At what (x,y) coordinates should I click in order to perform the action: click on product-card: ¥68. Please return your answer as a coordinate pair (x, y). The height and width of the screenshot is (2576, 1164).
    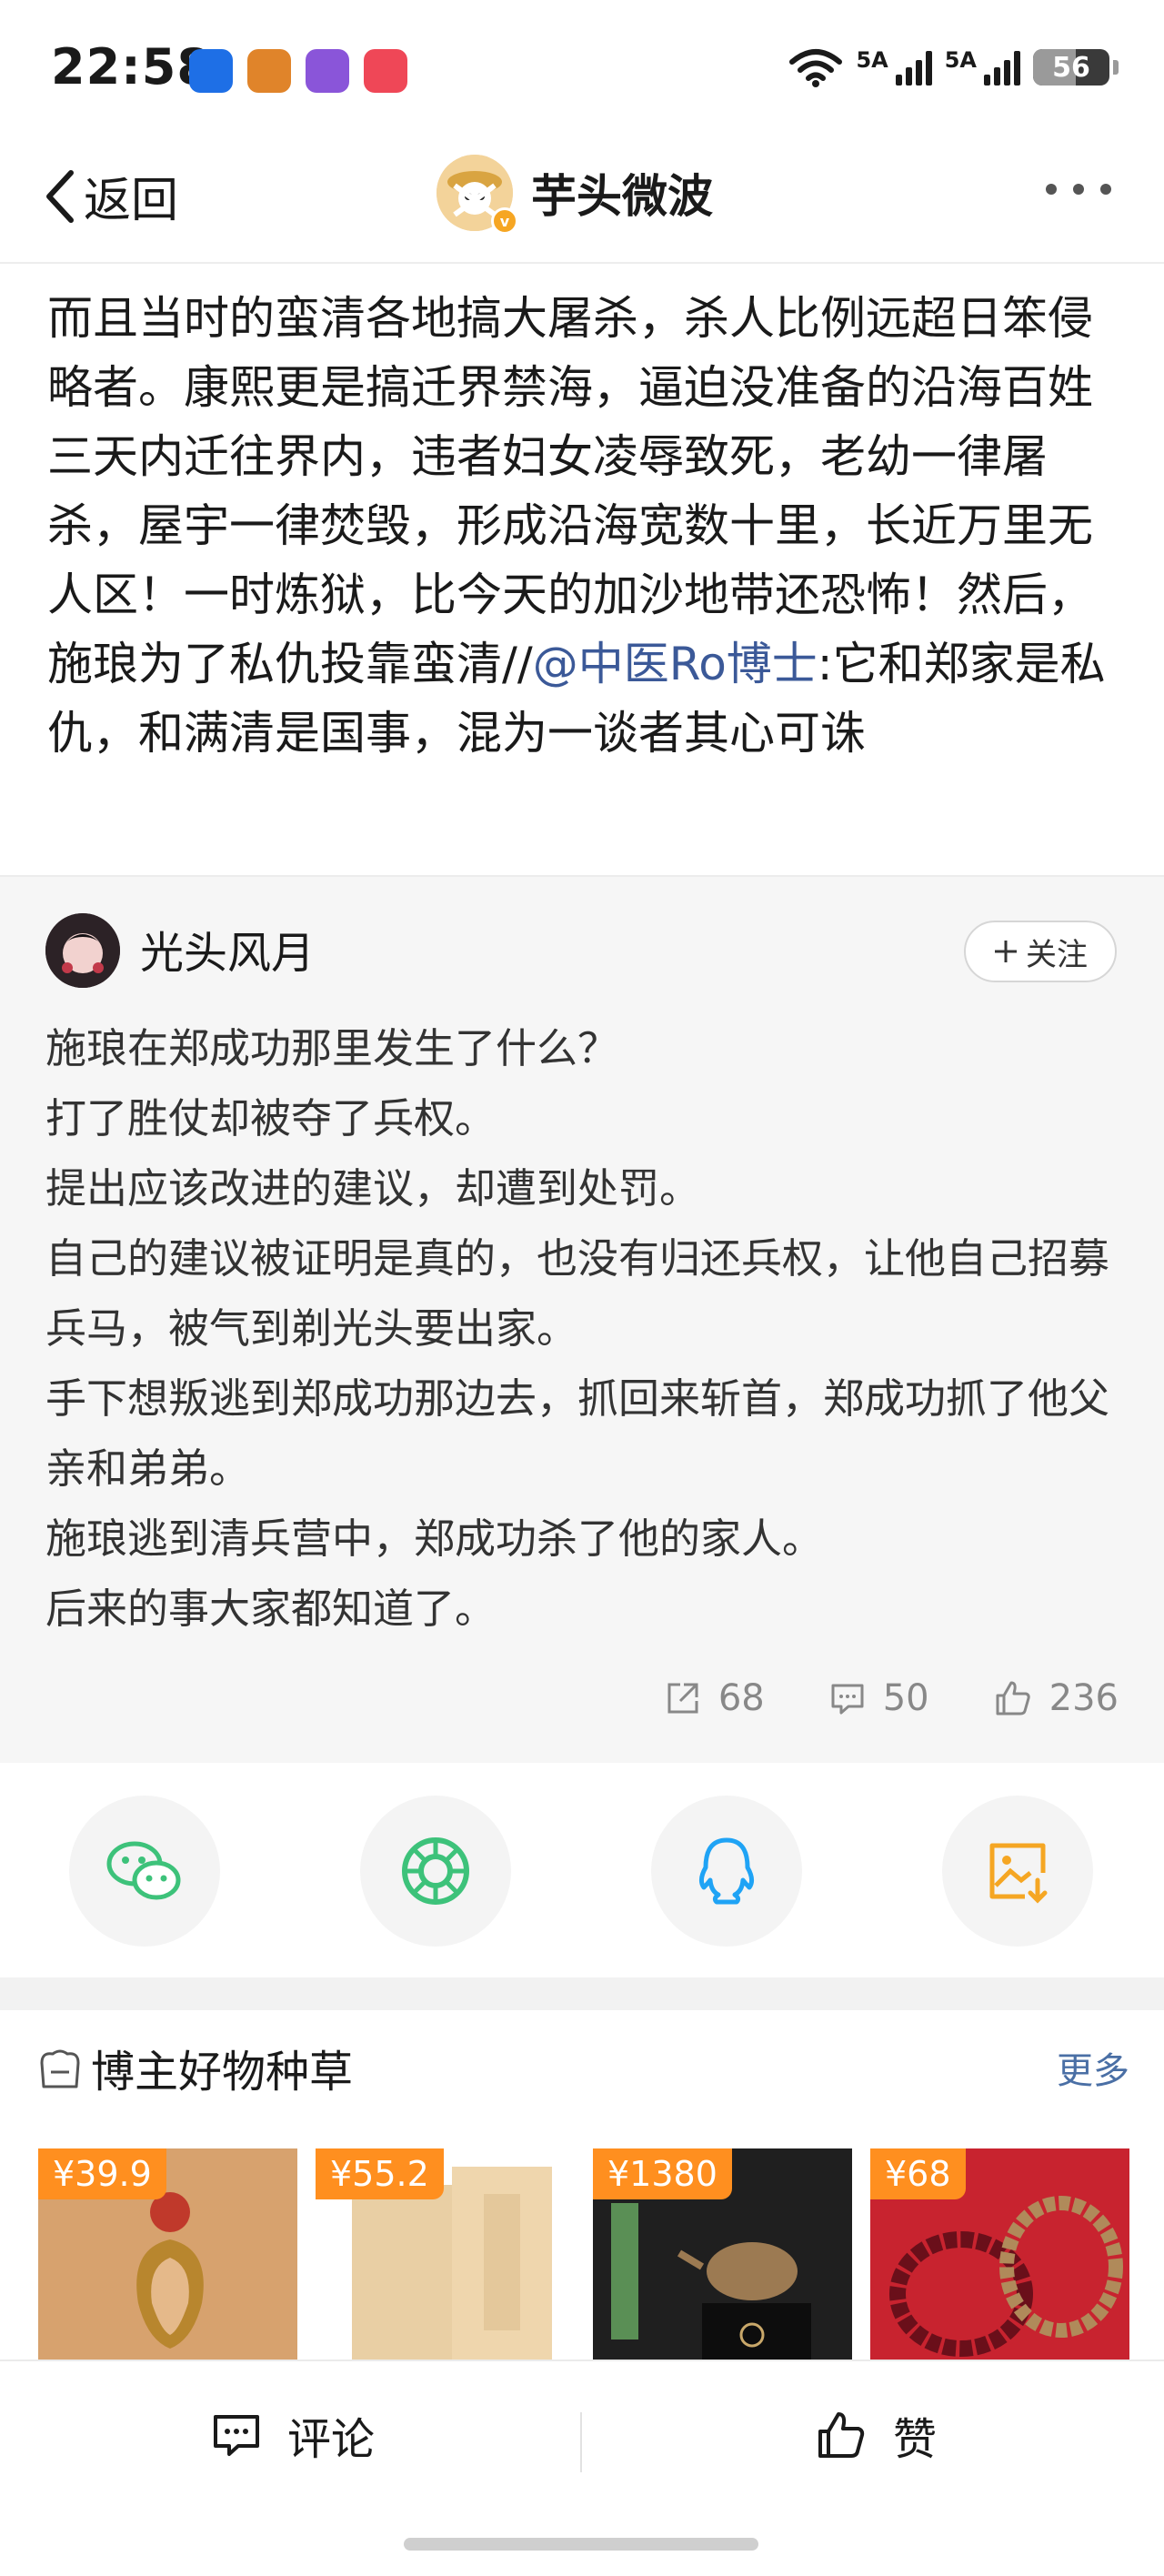
    Looking at the image, I should click on (1000, 2254).